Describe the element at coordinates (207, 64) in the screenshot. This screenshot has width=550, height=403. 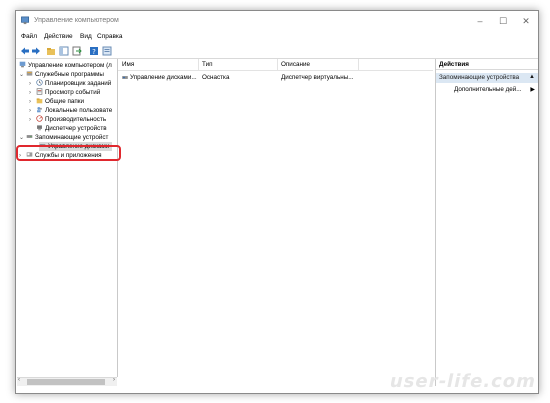
I see `column-header-type: Тип` at that location.